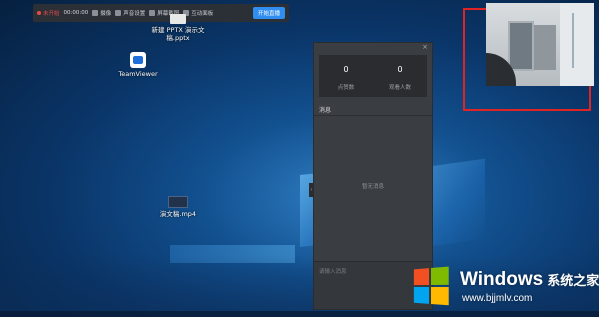 This screenshot has width=599, height=317. What do you see at coordinates (268, 13) in the screenshot?
I see `start-live-button: 开始直播` at bounding box center [268, 13].